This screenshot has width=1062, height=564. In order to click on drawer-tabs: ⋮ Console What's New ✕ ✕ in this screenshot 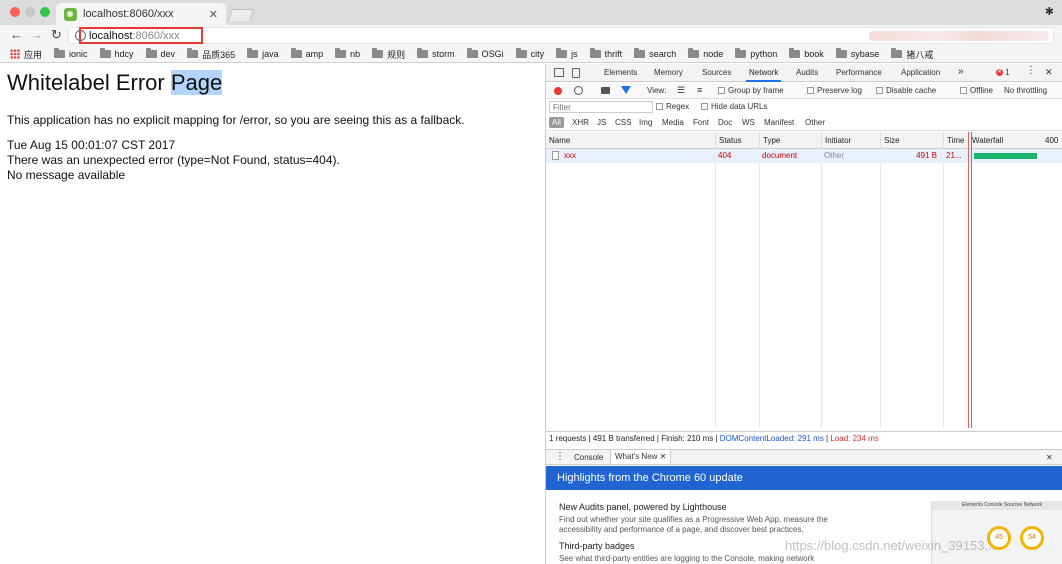, I will do `click(804, 457)`.